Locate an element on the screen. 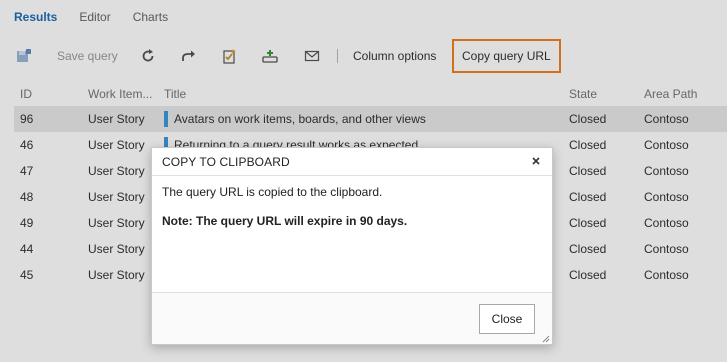 This screenshot has width=727, height=362. resize-grip-icon is located at coordinates (545, 337).